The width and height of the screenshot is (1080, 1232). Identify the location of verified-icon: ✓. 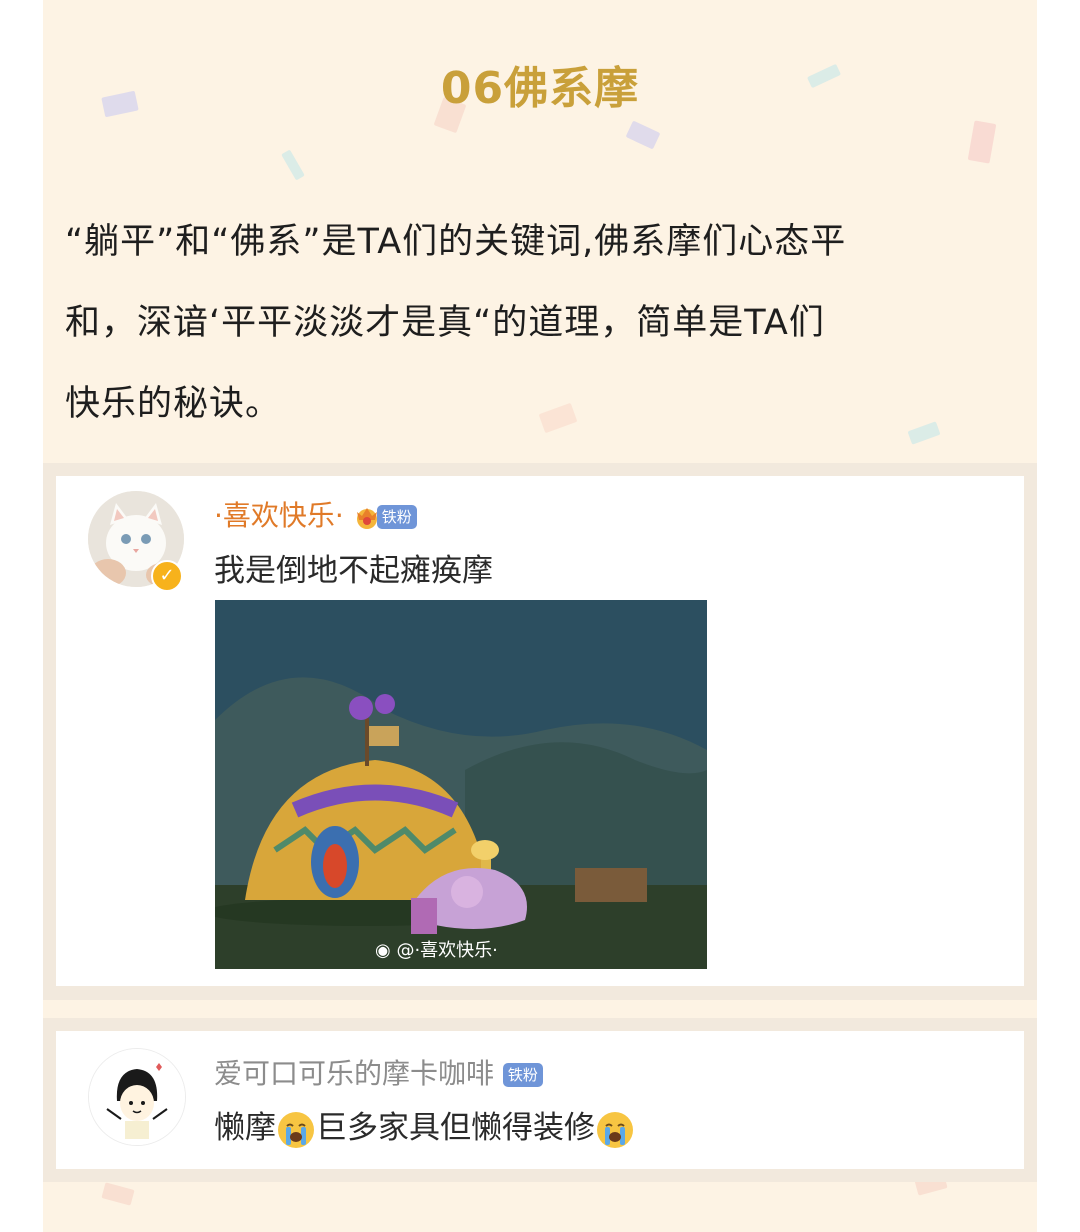
(167, 576).